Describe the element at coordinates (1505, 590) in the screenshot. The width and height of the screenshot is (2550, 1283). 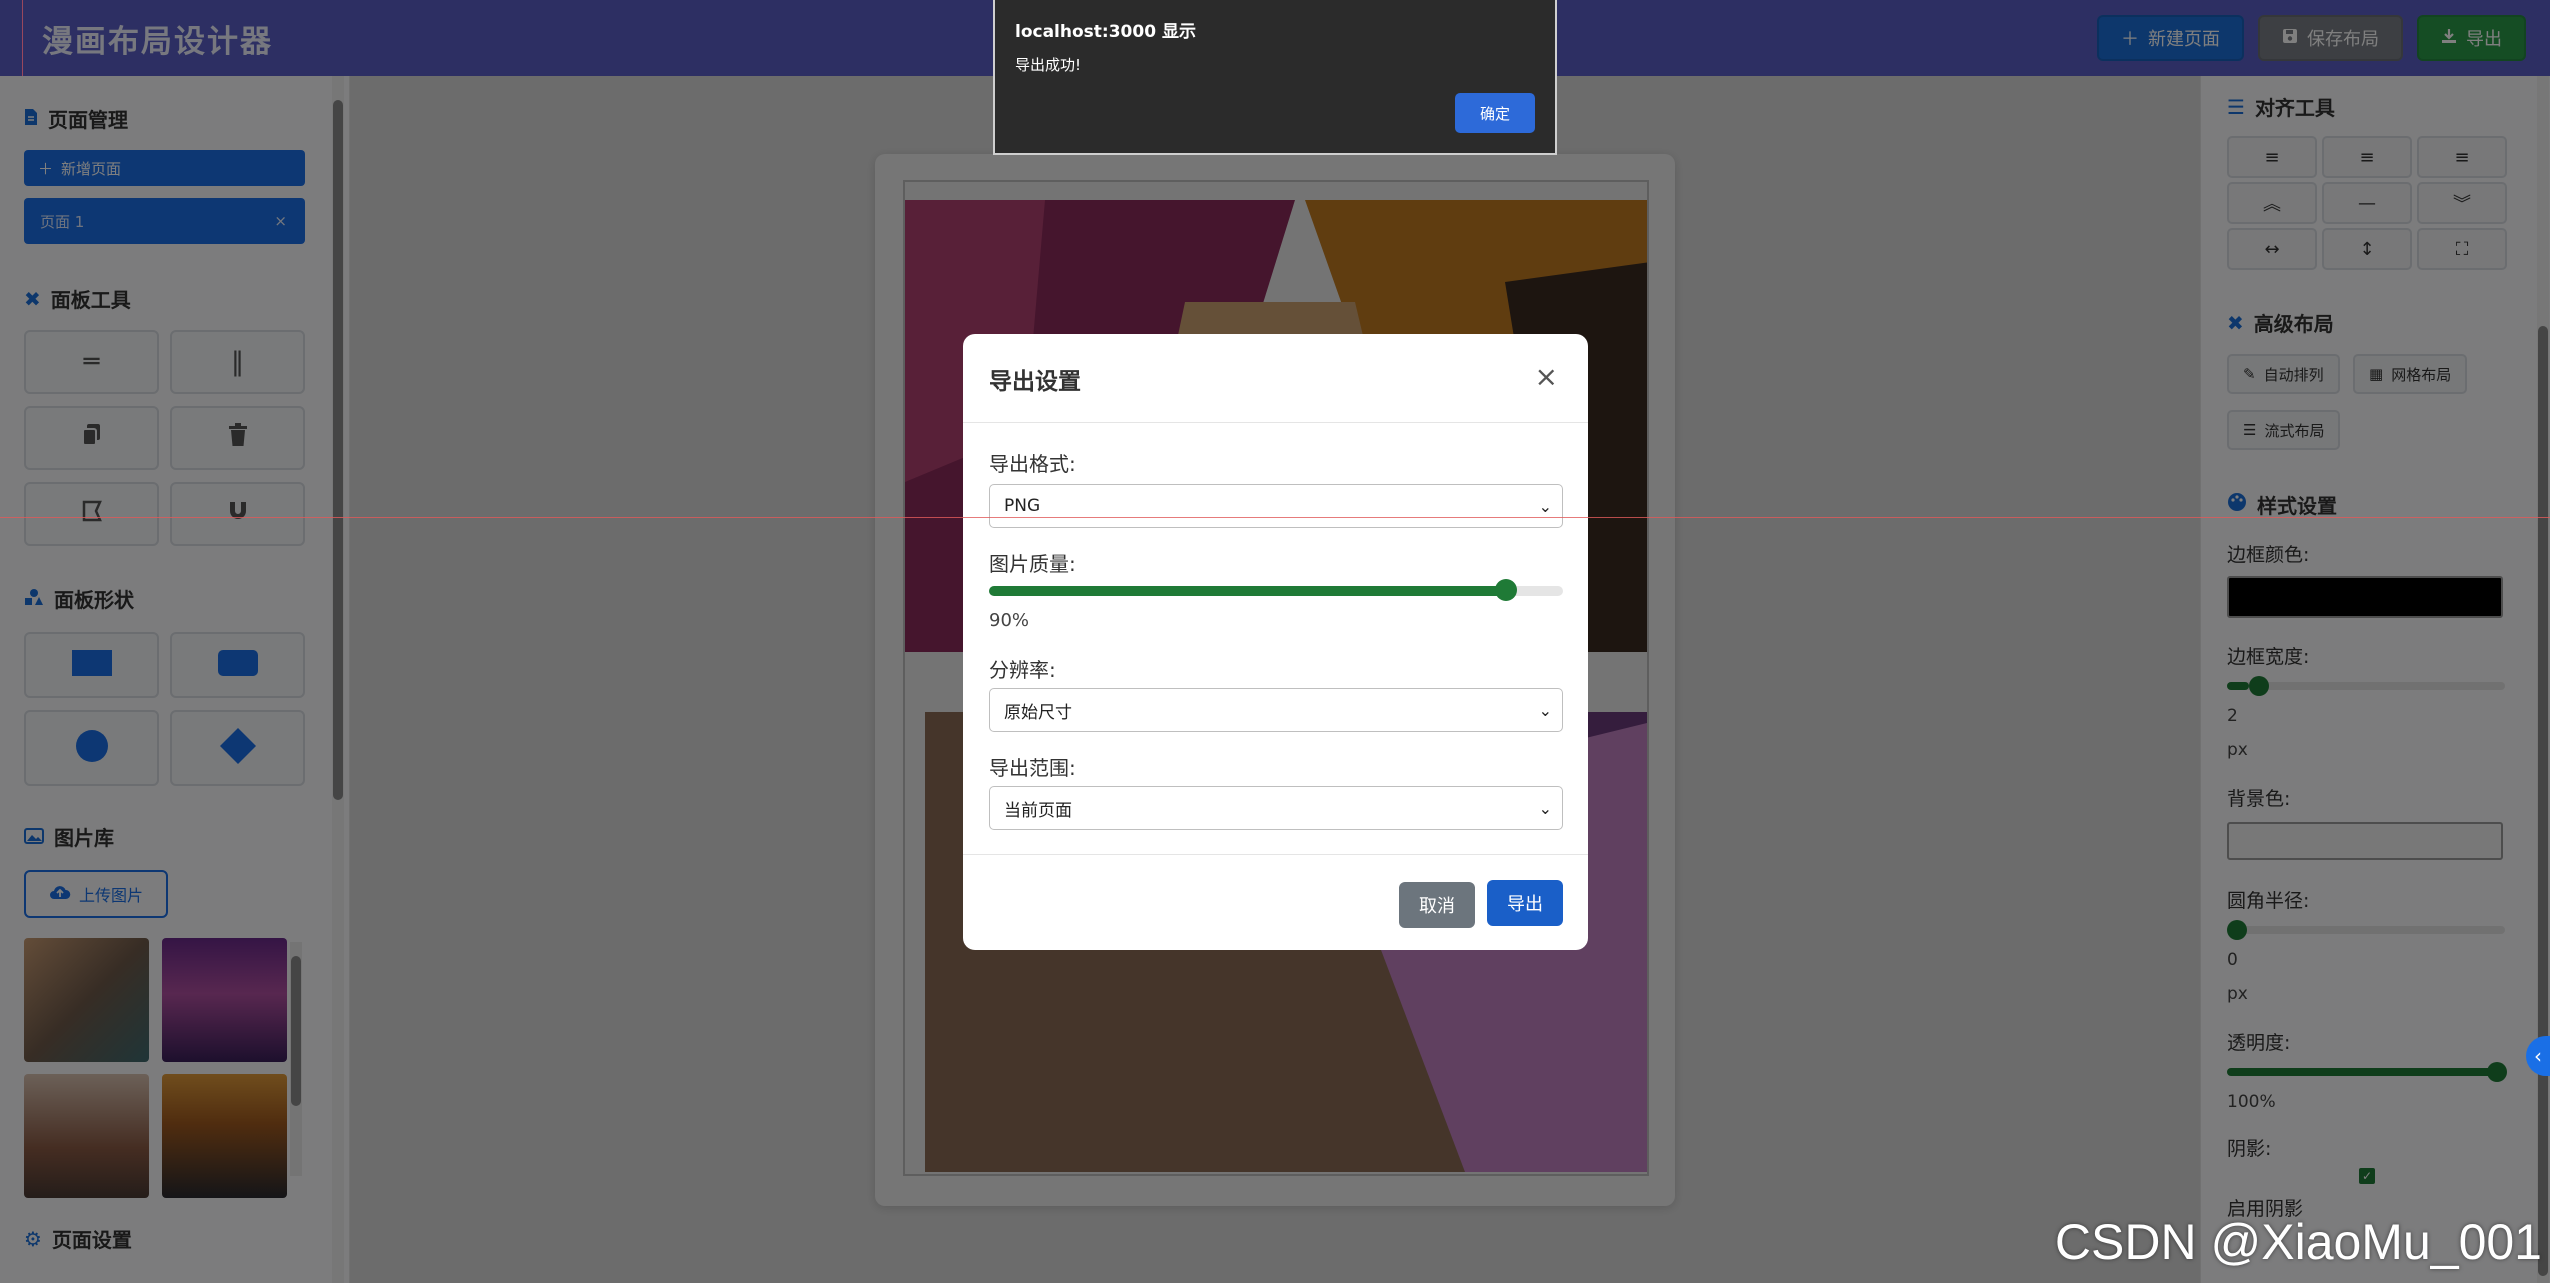
I see `quality-slider-knob` at that location.